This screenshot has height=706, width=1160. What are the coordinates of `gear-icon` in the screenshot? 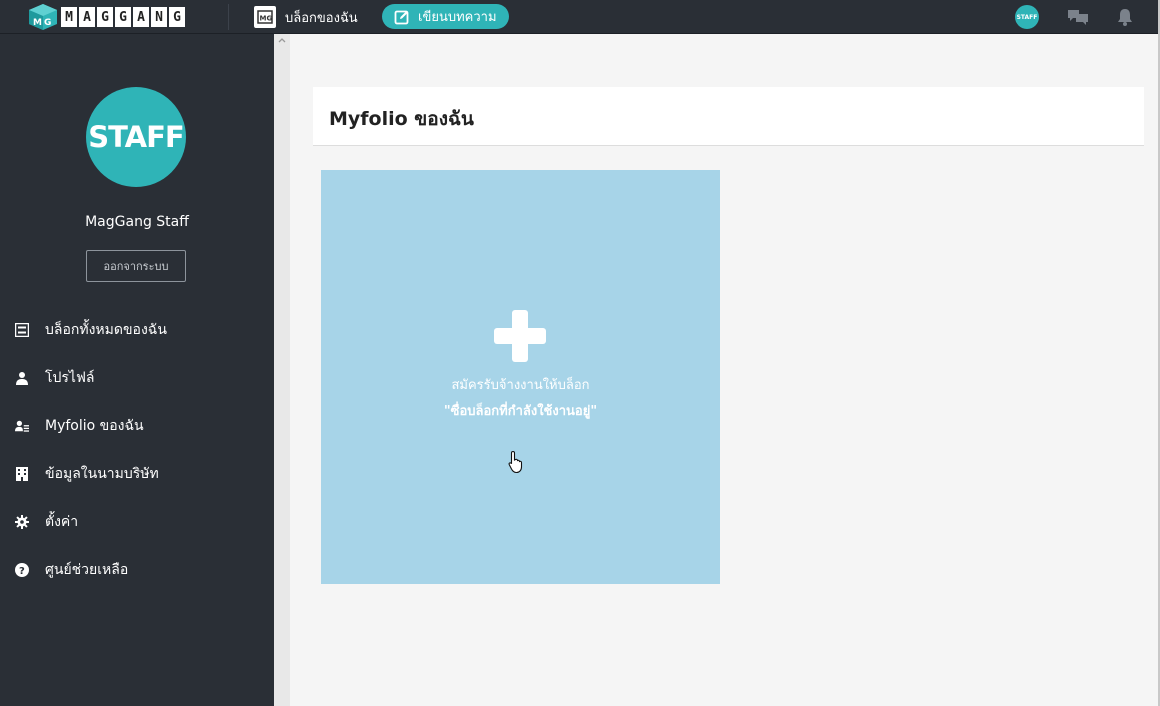 It's located at (22, 522).